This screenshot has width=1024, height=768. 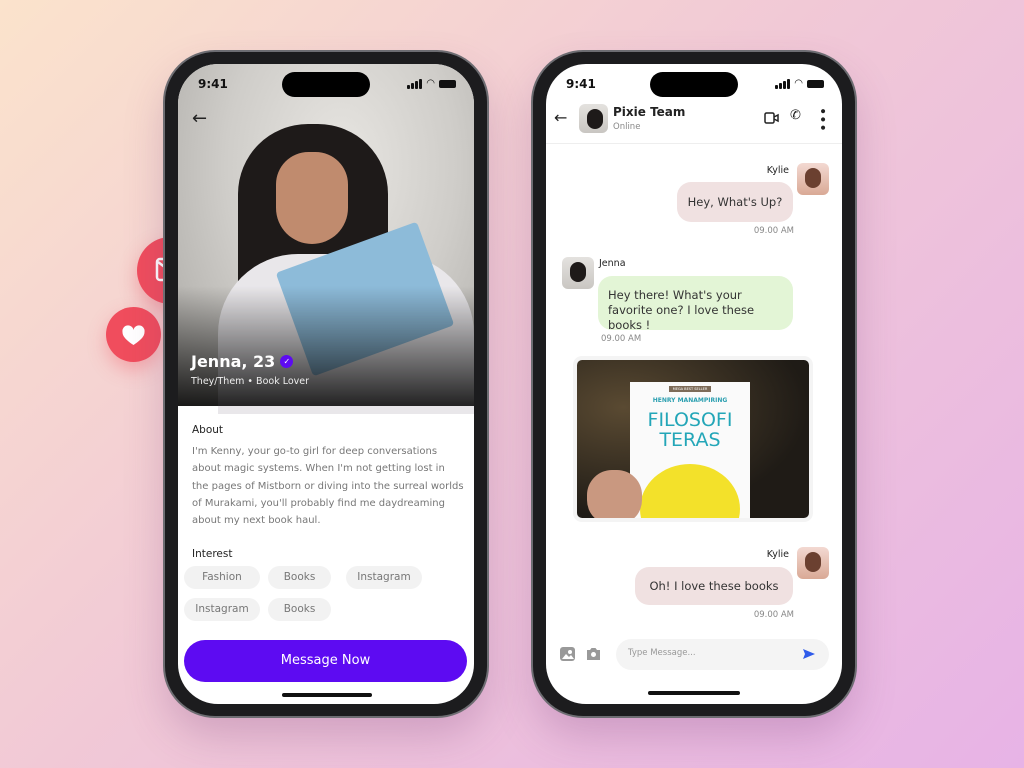 I want to click on heart-icon, so click(x=133, y=335).